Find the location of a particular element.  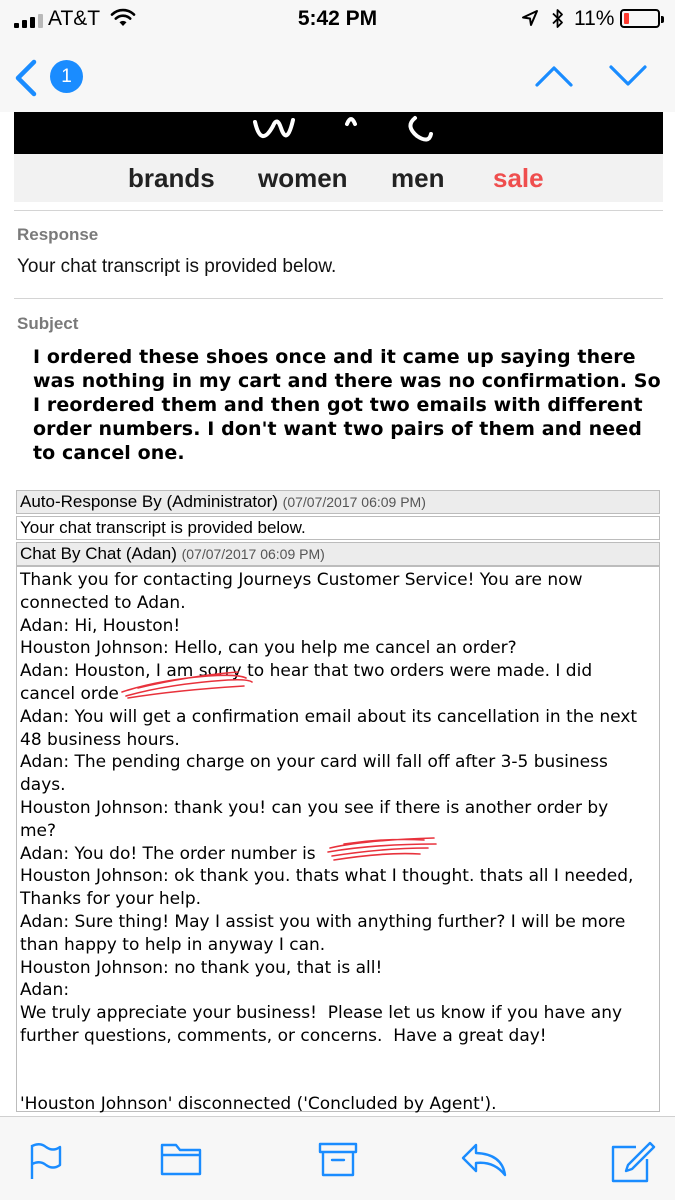

store-banner is located at coordinates (338, 133).